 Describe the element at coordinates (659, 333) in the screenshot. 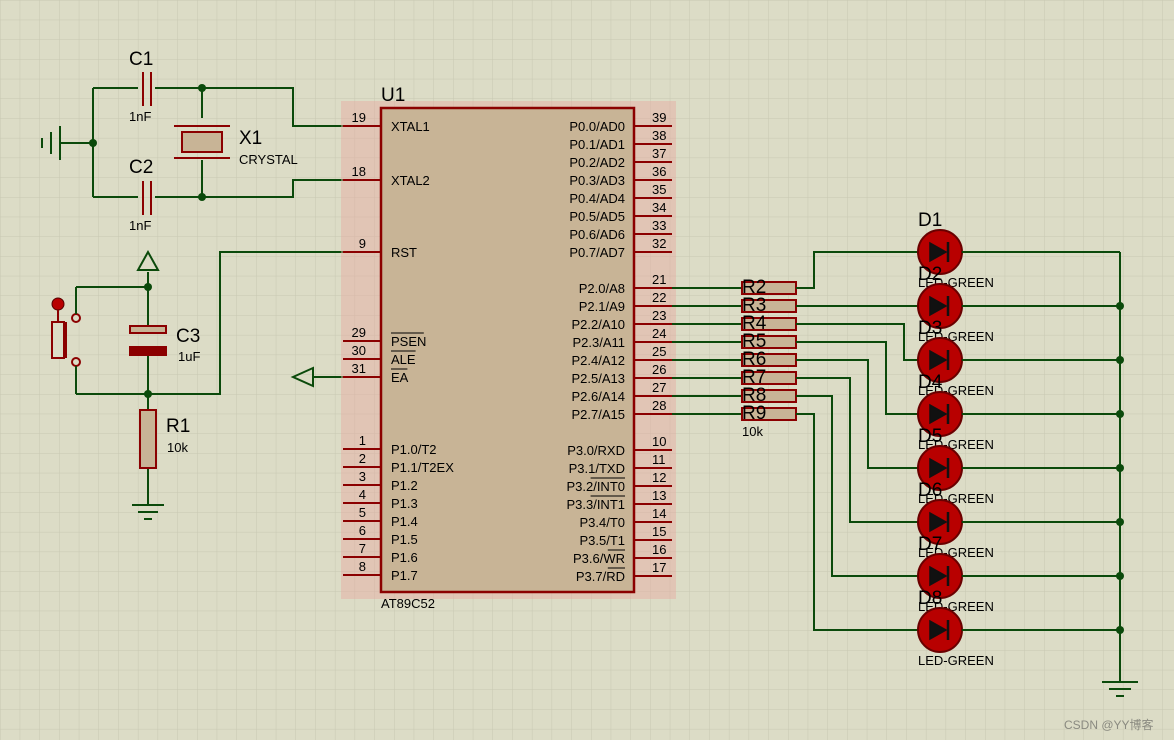

I see `pin-number: 24` at that location.